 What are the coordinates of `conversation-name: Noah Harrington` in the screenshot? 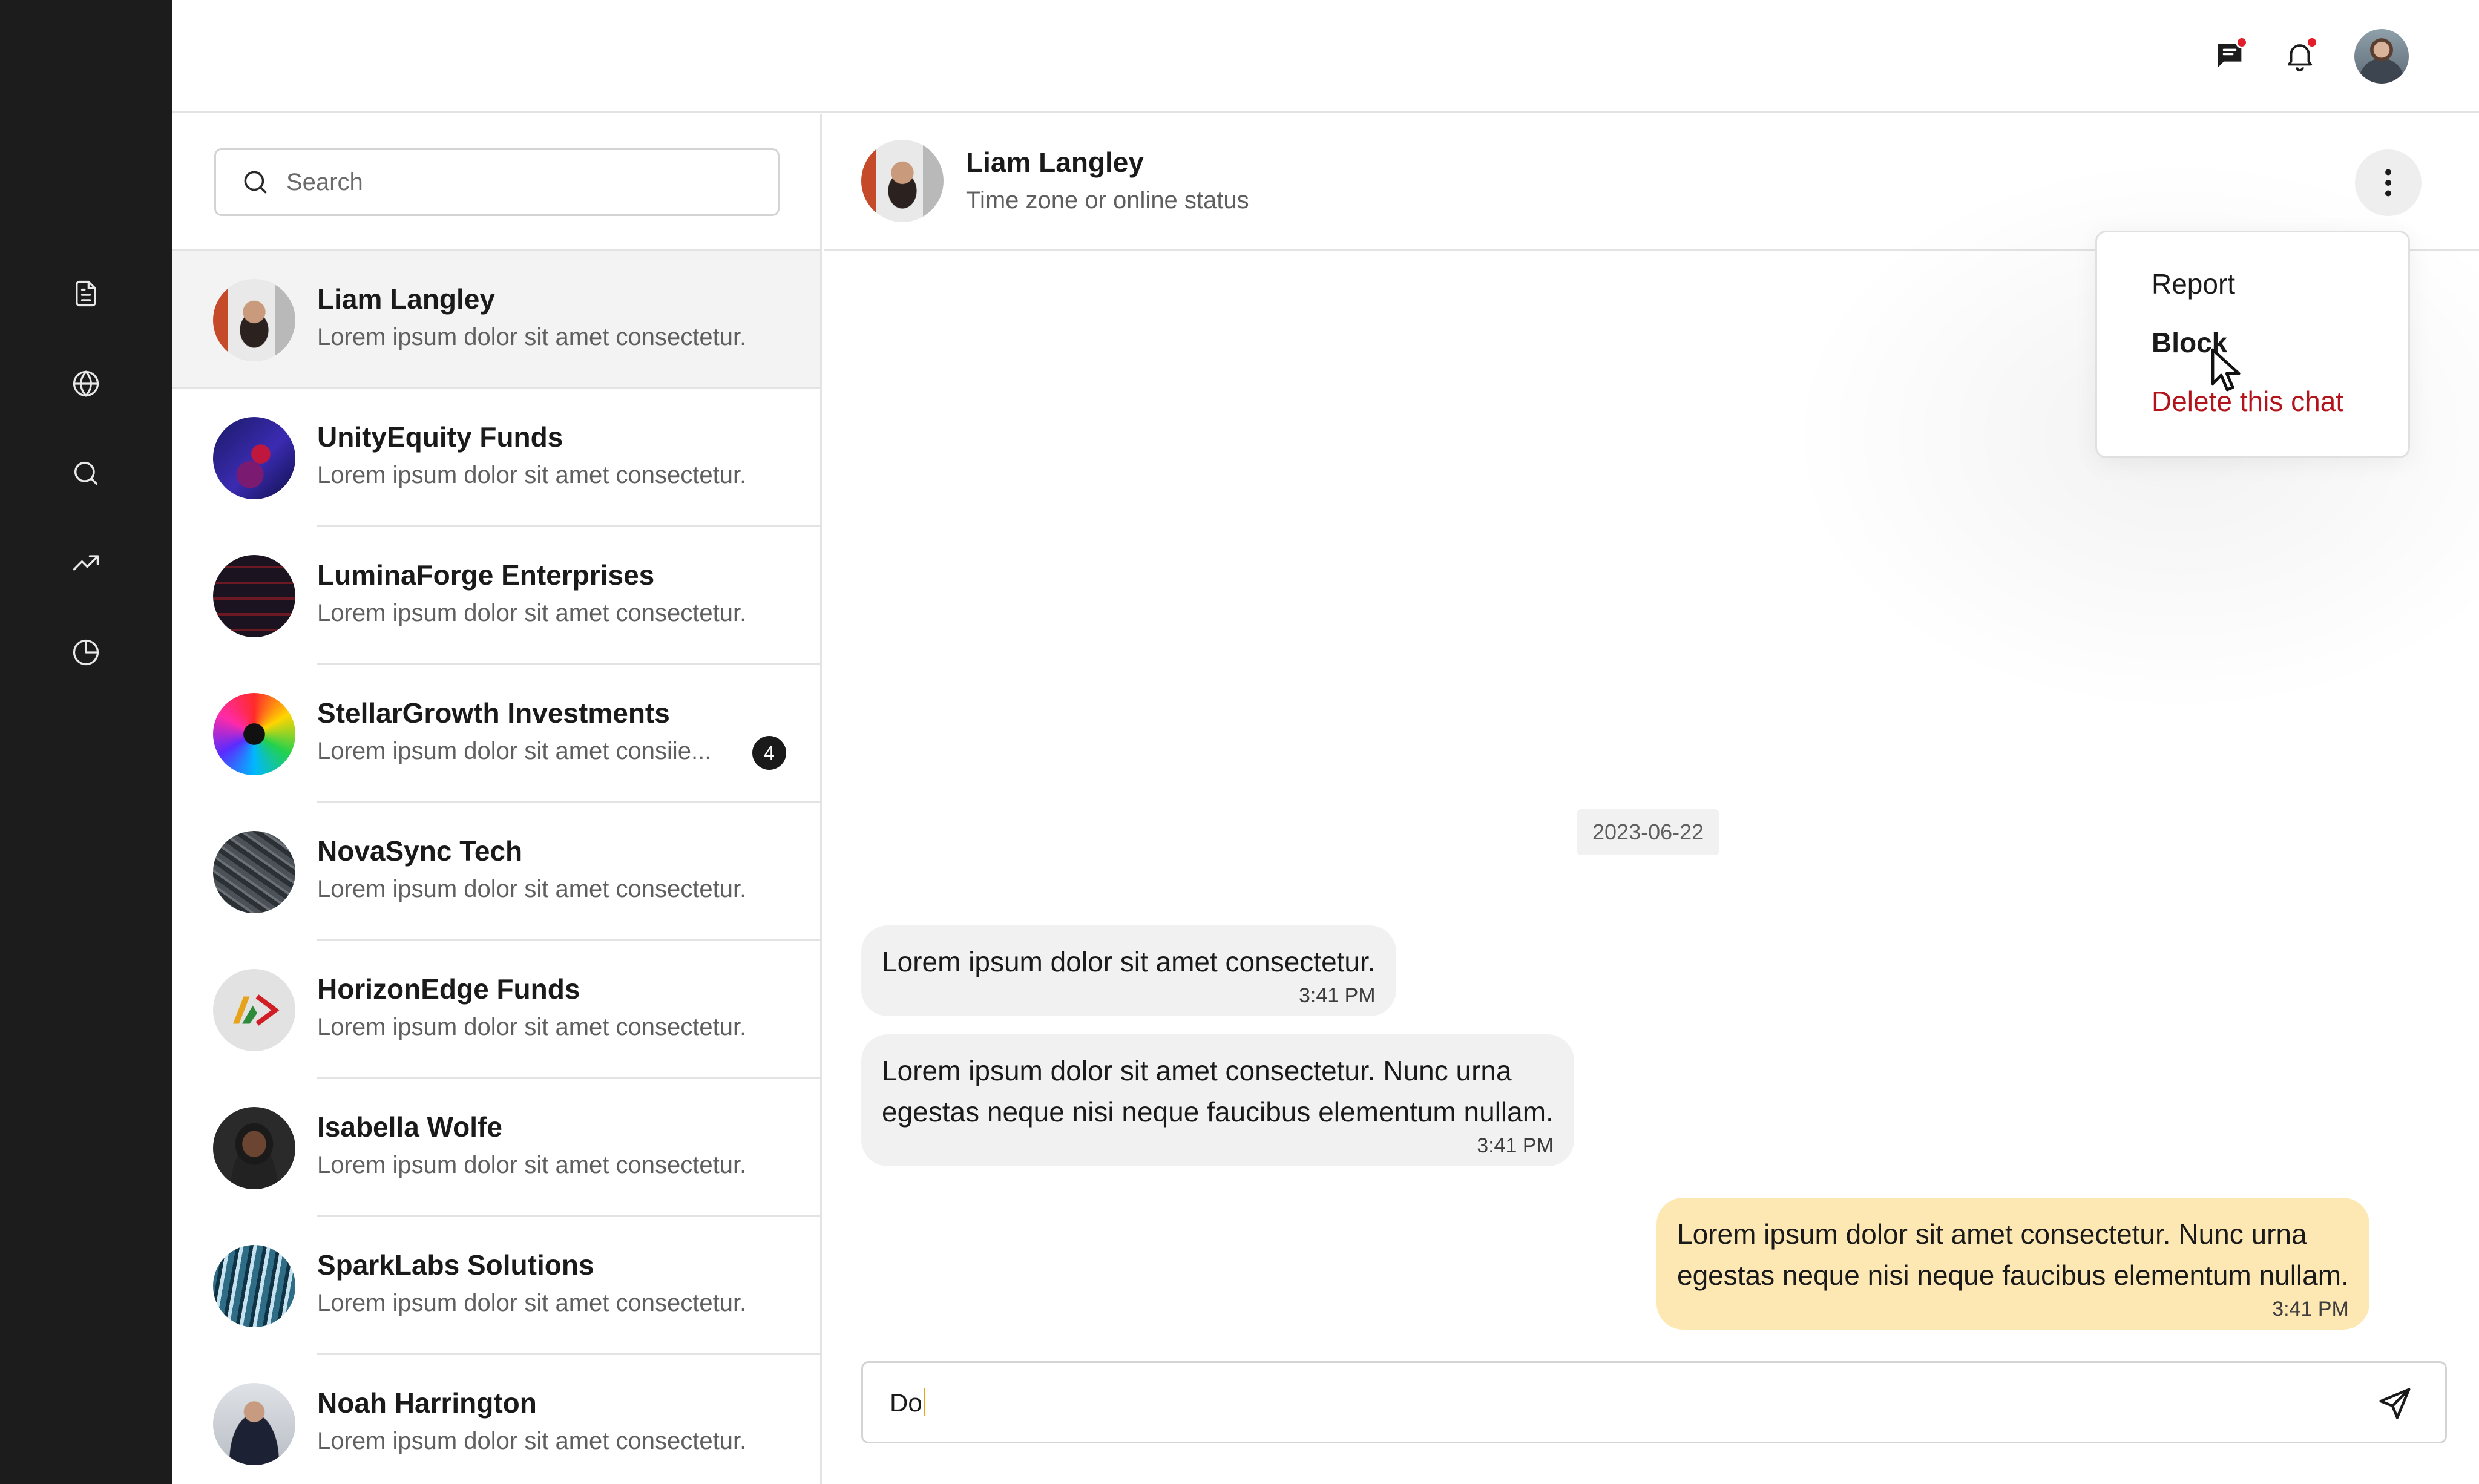 It's located at (427, 1403).